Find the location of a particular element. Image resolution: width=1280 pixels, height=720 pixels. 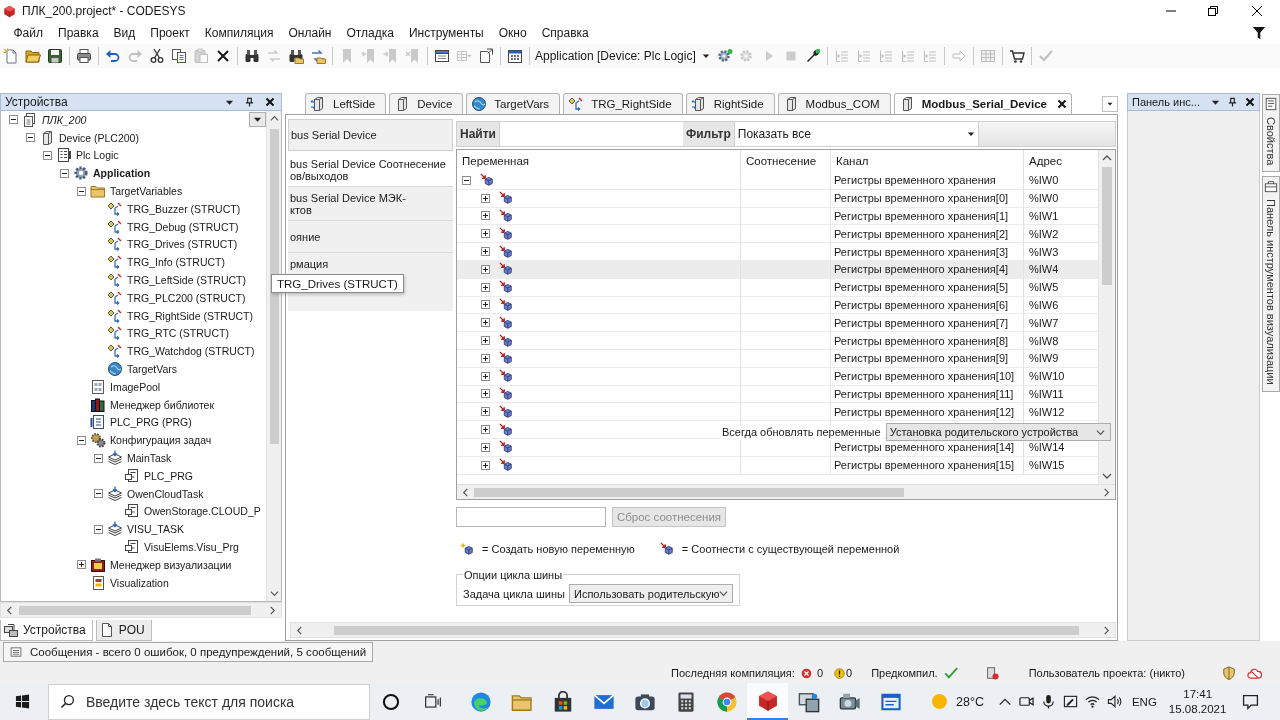

section-item: bus Serial Device is located at coordinates (370, 135).